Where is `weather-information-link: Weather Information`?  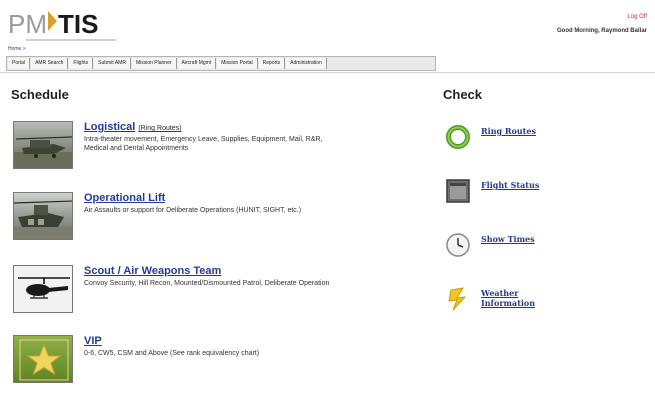
weather-information-link: Weather Information is located at coordinates (526, 298).